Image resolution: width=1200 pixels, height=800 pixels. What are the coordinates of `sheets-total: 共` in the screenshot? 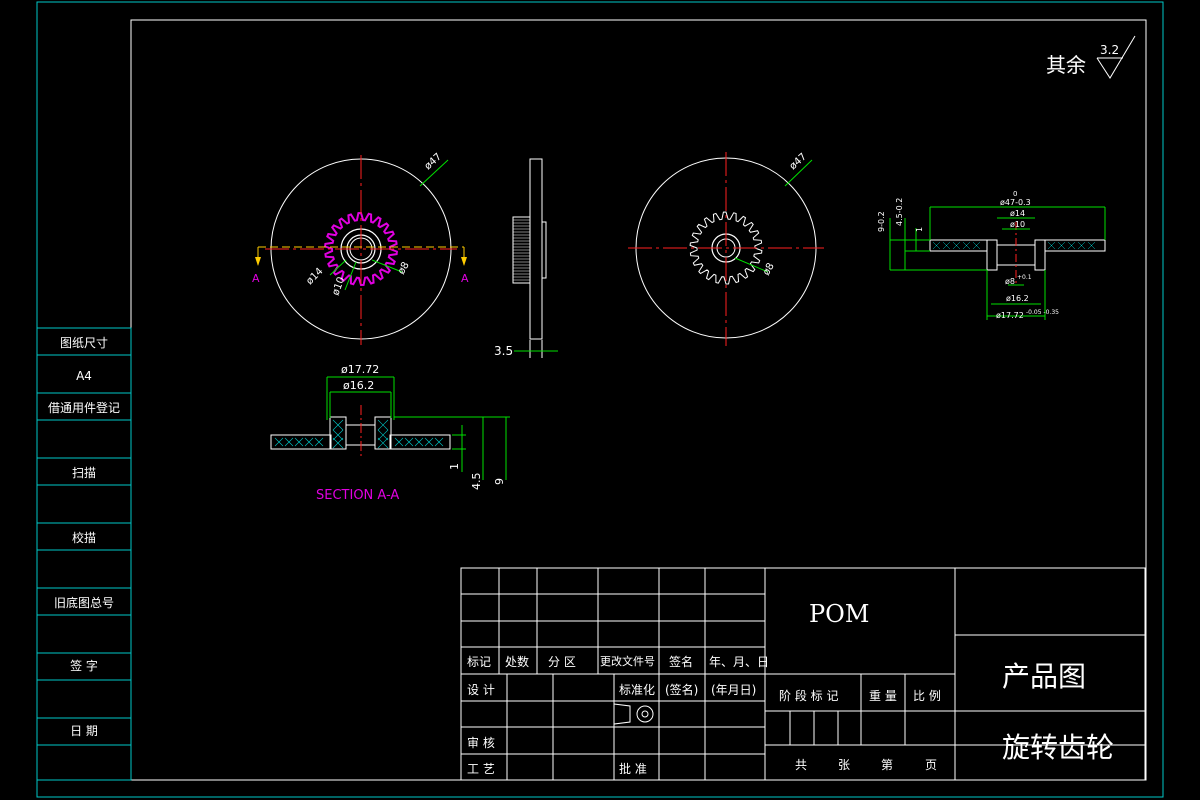 It's located at (801, 765).